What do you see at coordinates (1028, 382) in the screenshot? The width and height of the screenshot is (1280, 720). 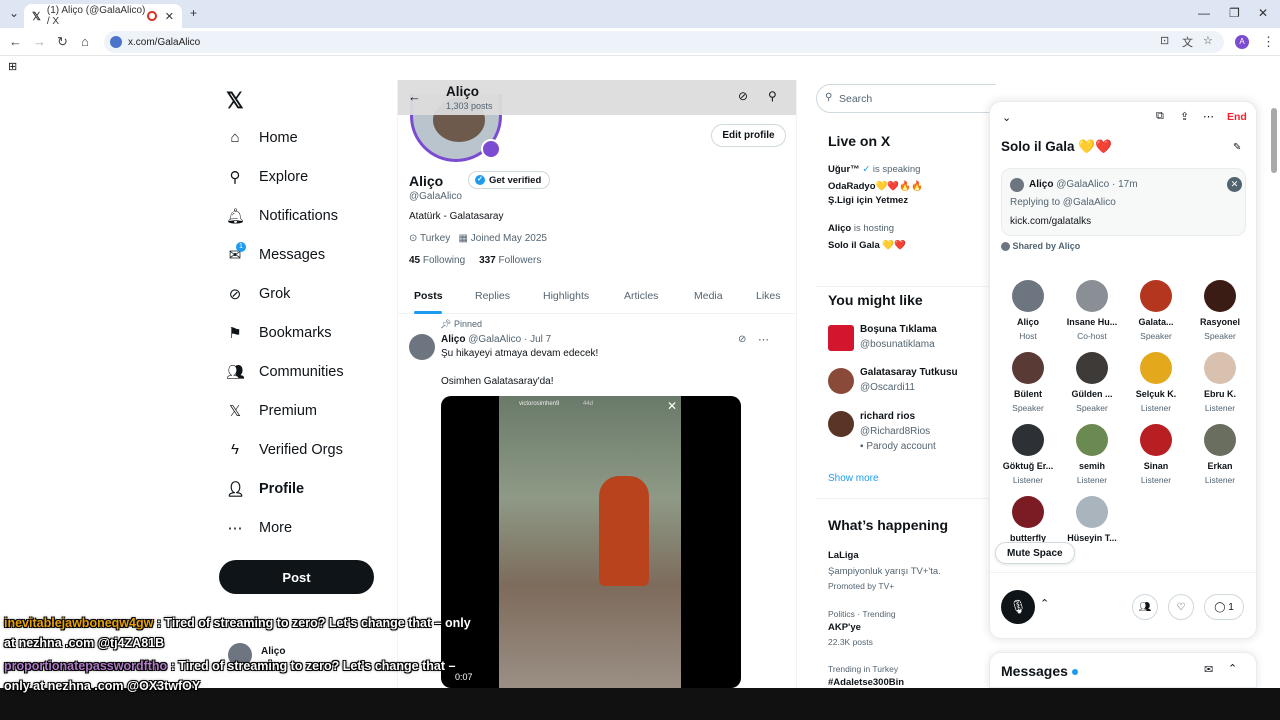 I see `participant: Bülent Speaker` at bounding box center [1028, 382].